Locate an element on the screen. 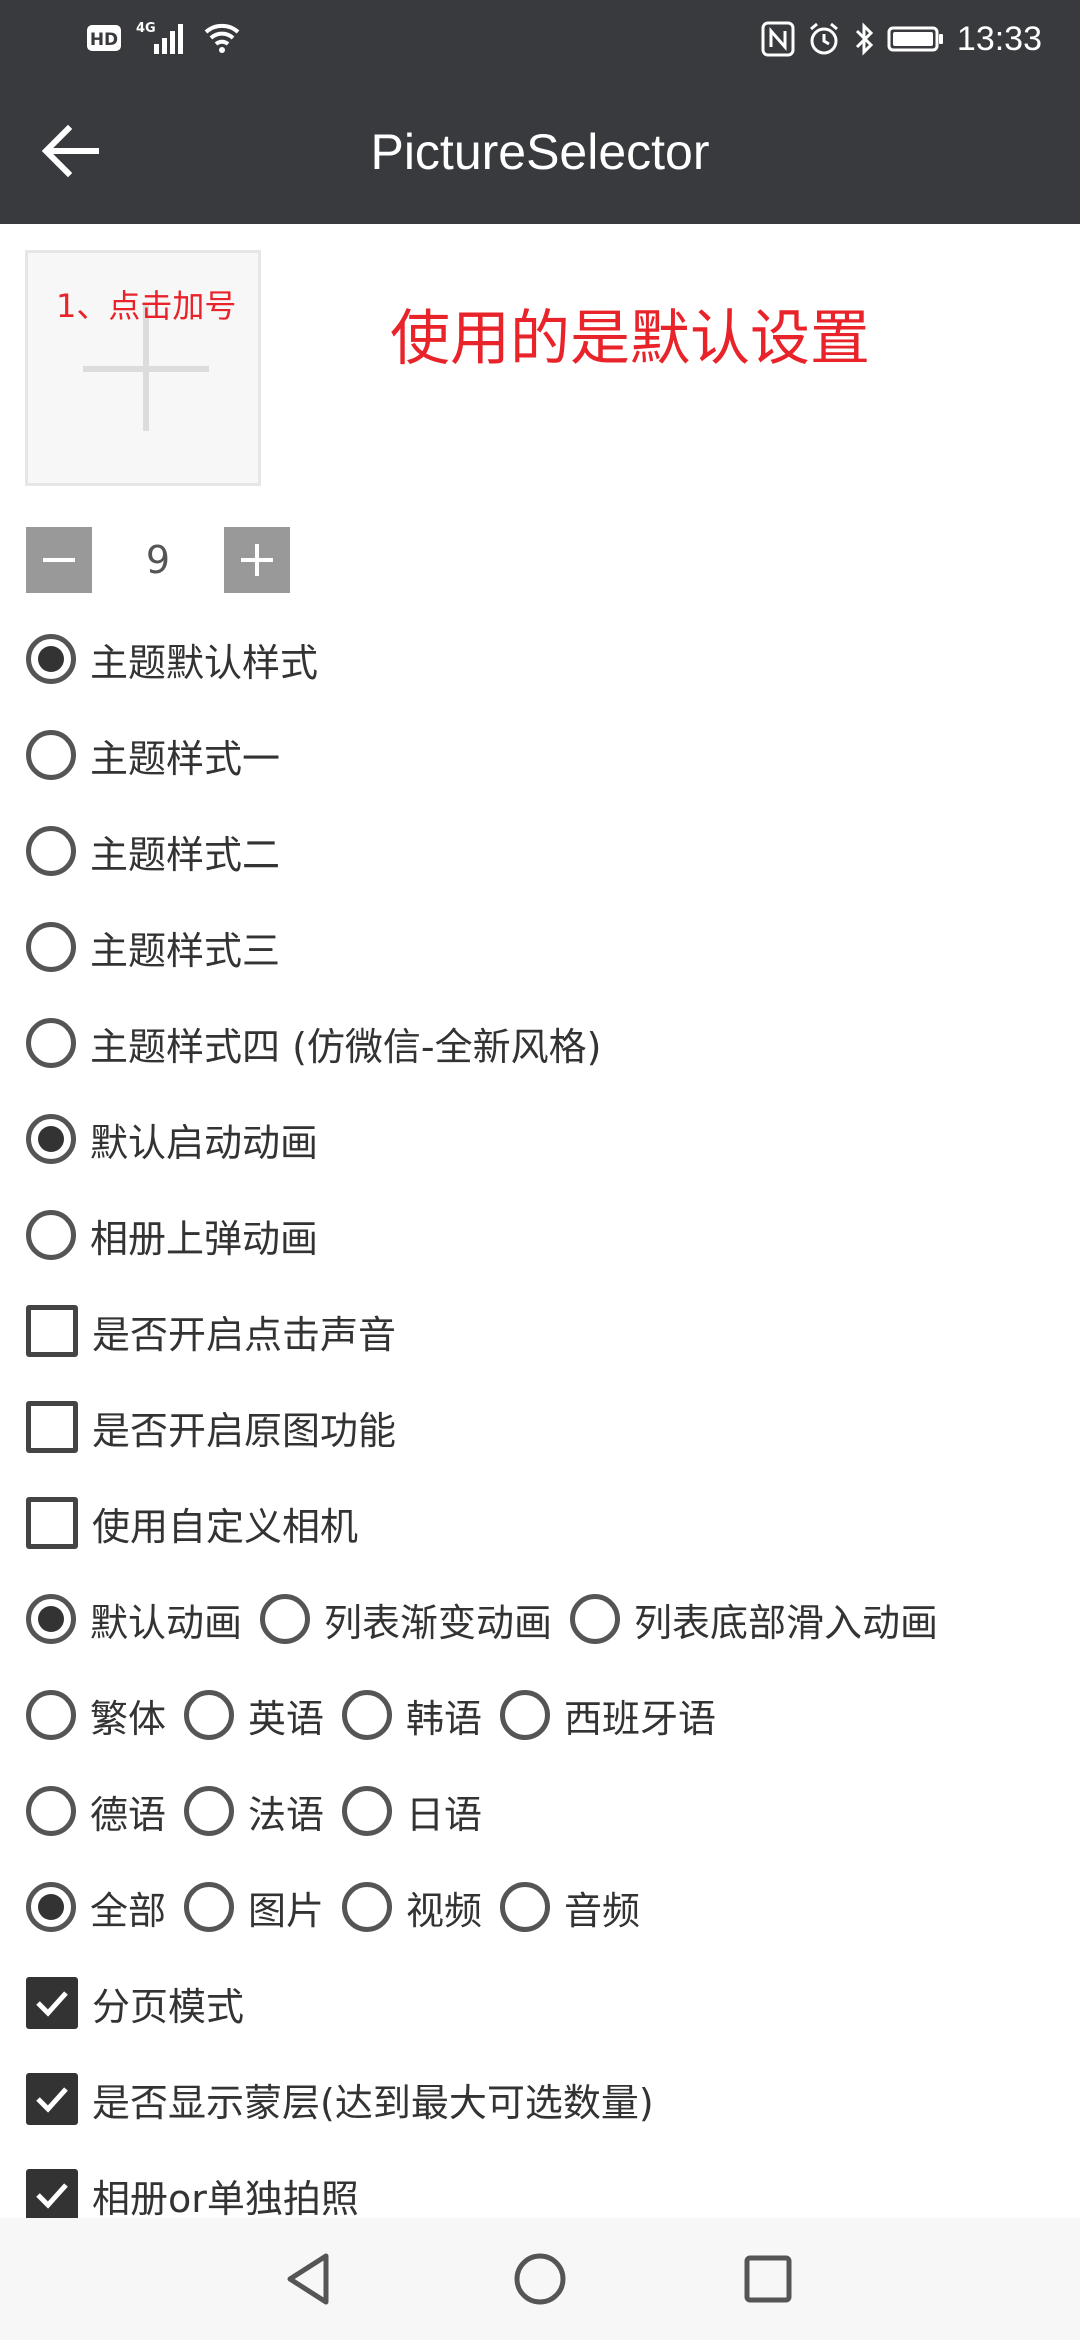  status-time: 13:33 is located at coordinates (999, 39).